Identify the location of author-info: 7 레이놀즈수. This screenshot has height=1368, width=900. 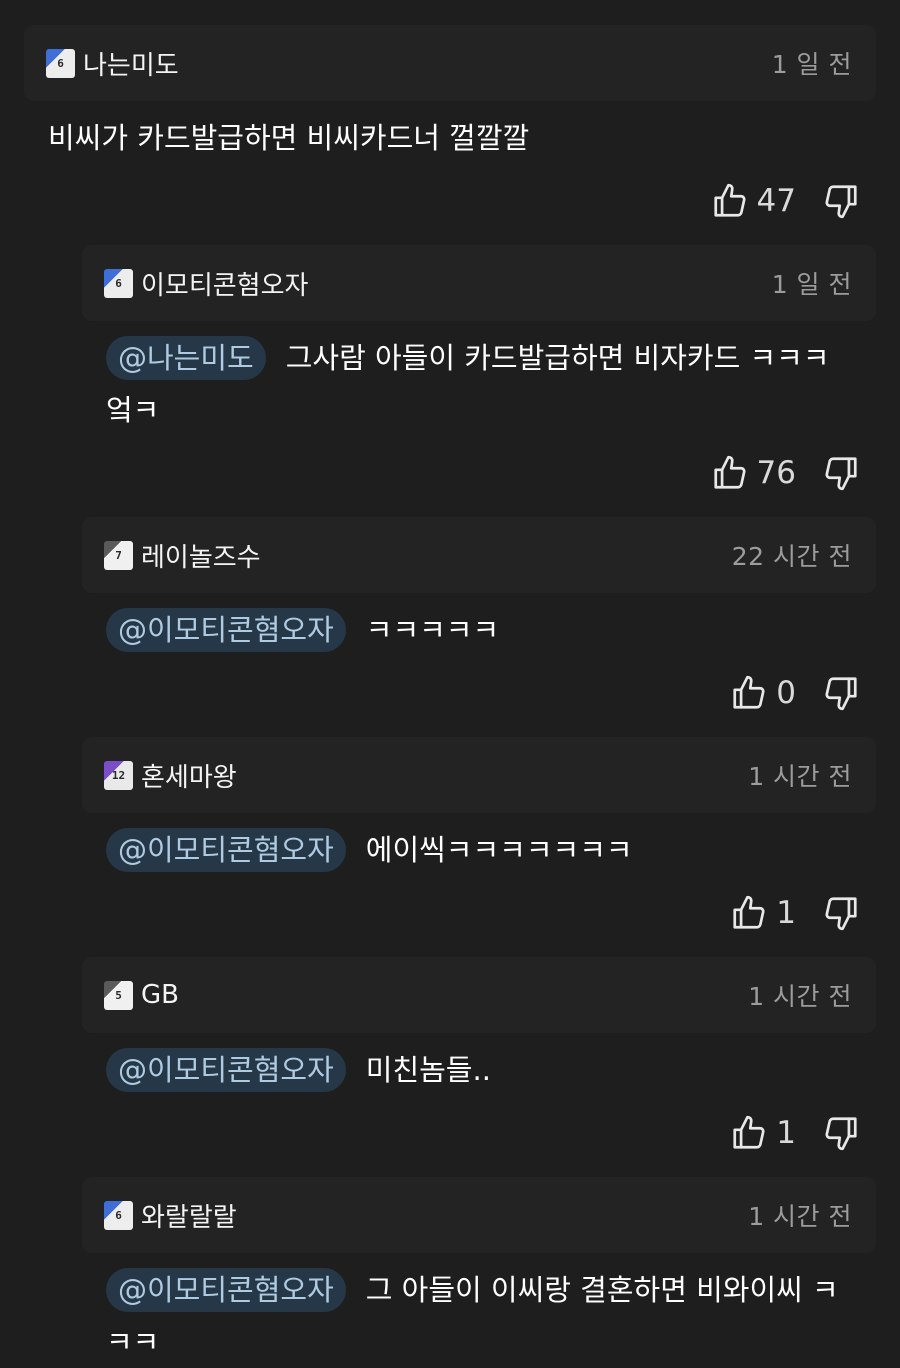
(182, 555).